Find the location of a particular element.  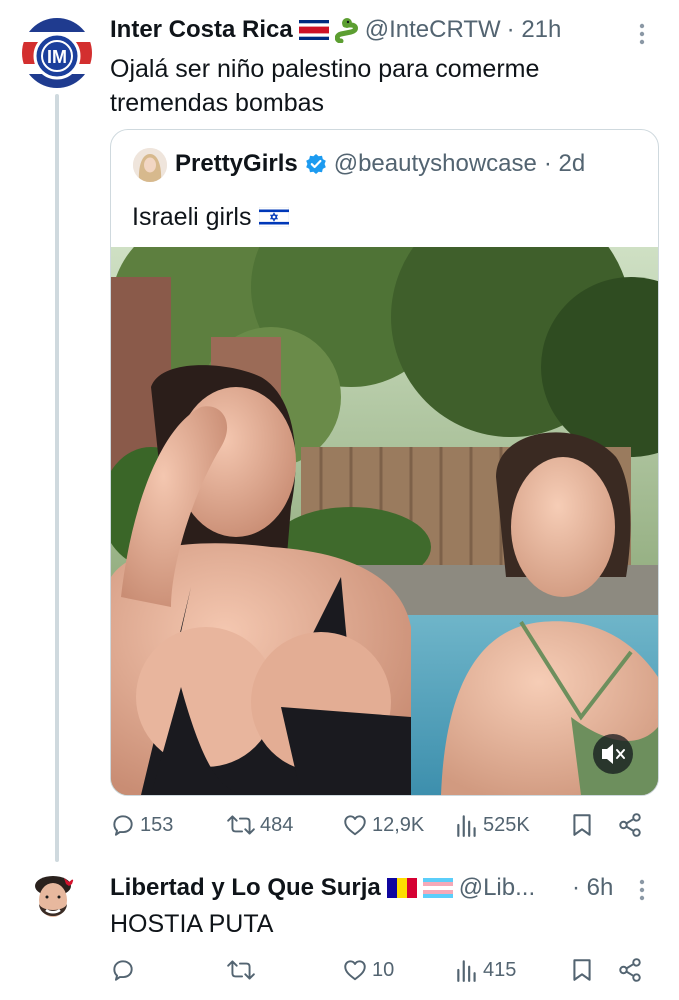

bookmark-button is located at coordinates (582, 825).